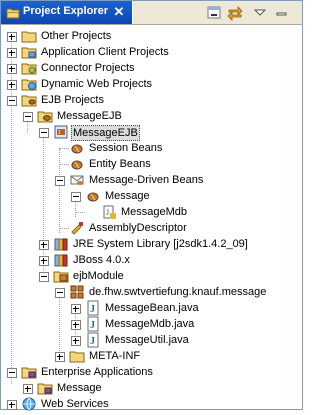 The width and height of the screenshot is (320, 415). Describe the element at coordinates (89, 116) in the screenshot. I see `tree-item-label: MessageEJB` at that location.